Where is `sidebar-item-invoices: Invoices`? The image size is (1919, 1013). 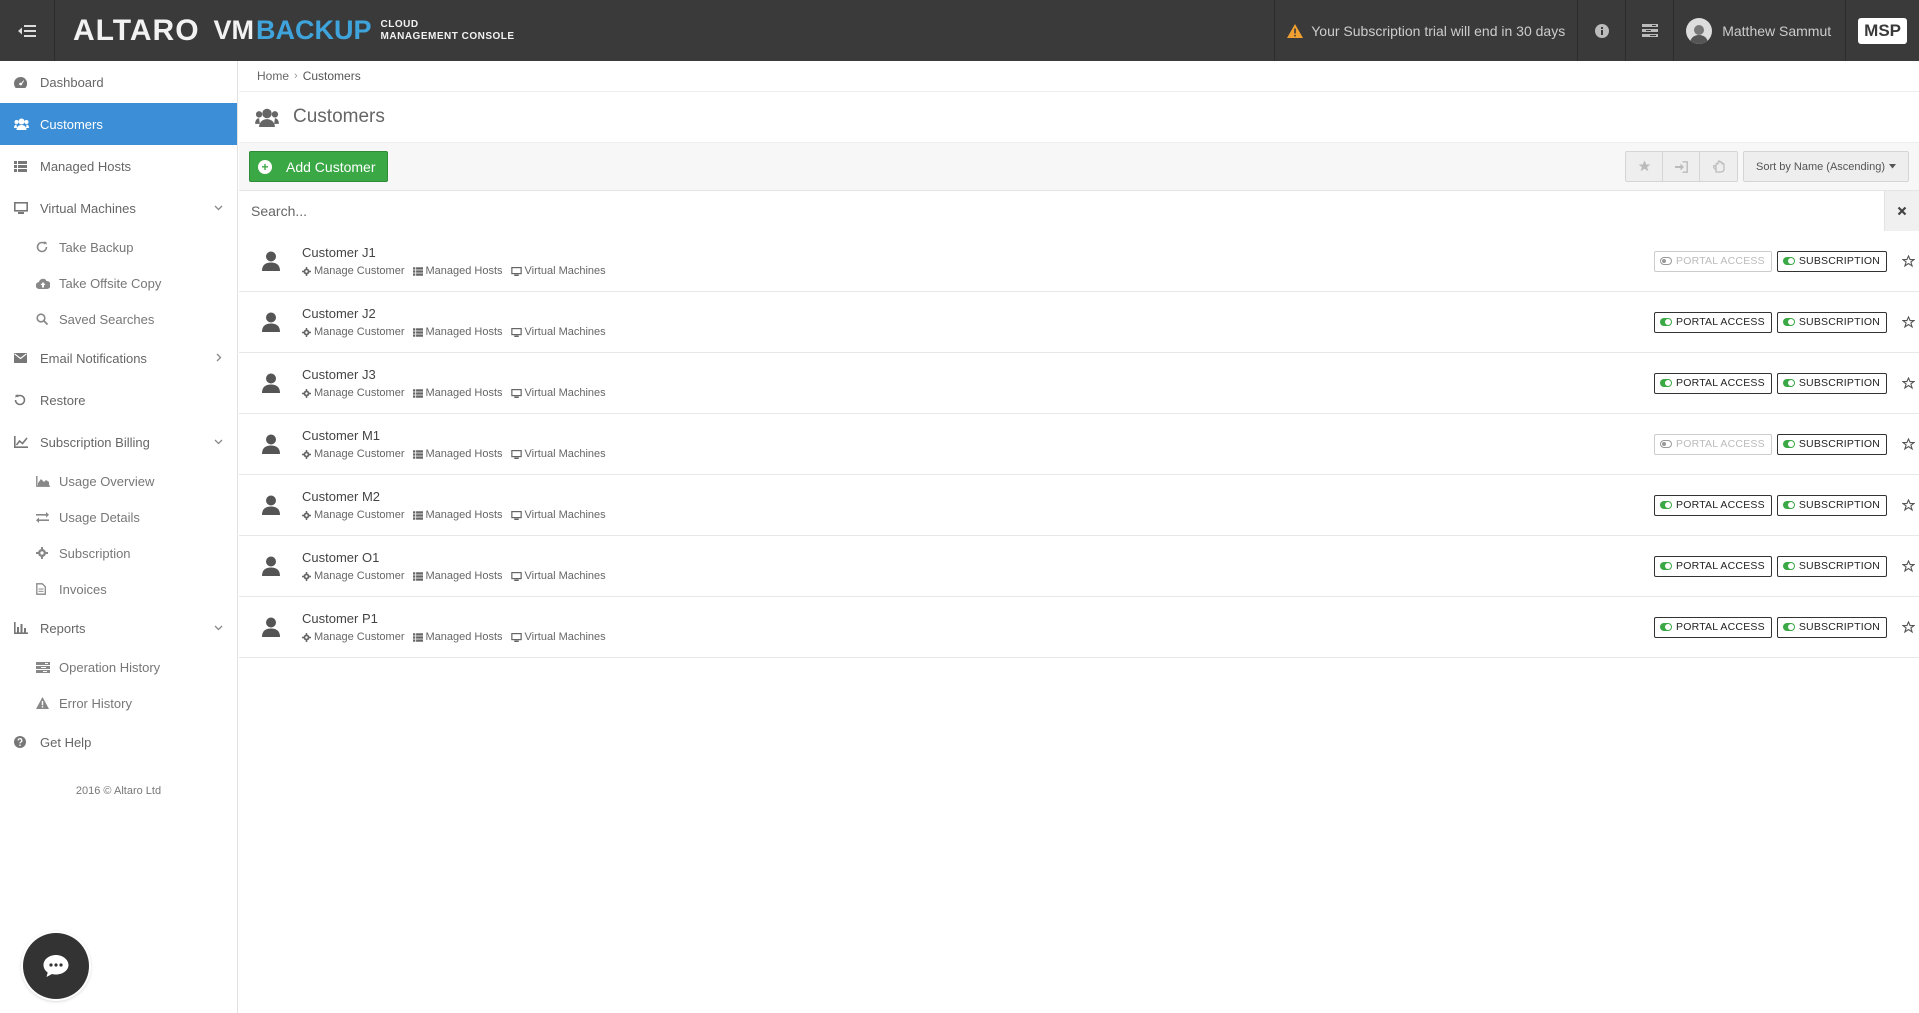 sidebar-item-invoices: Invoices is located at coordinates (118, 589).